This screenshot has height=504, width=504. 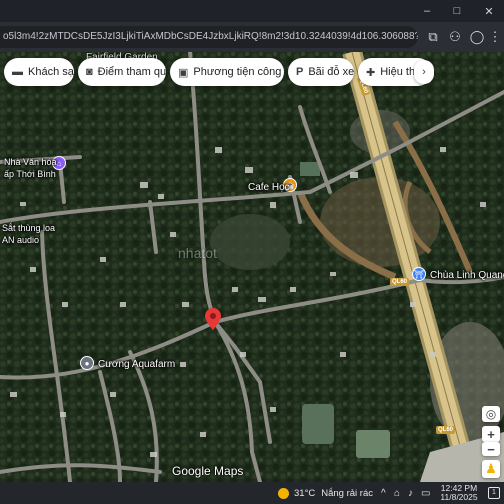 I want to click on audio-shop-label: Sắt thùng loa AN audio, so click(x=28, y=234).